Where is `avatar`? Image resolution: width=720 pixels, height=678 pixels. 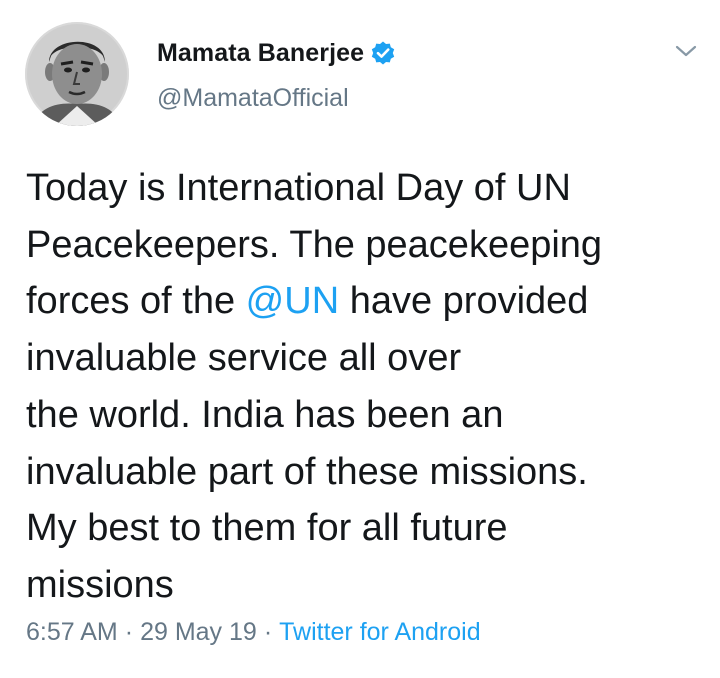 avatar is located at coordinates (77, 74).